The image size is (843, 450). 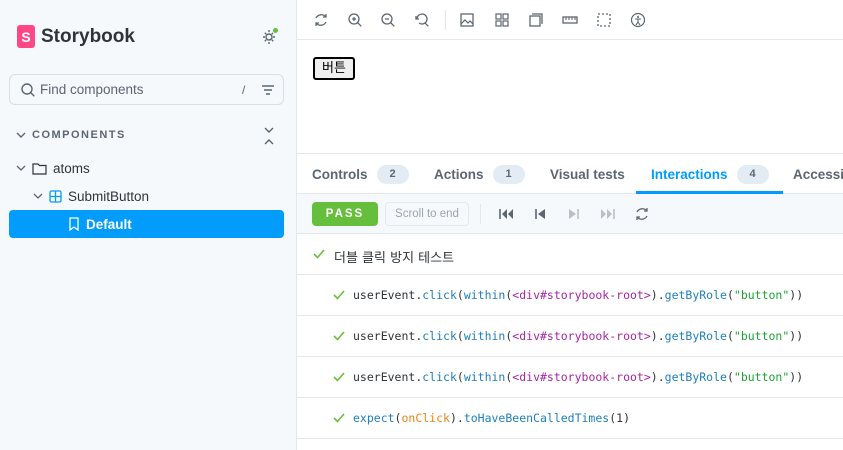 What do you see at coordinates (88, 36) in the screenshot?
I see `brand-name: Storybook` at bounding box center [88, 36].